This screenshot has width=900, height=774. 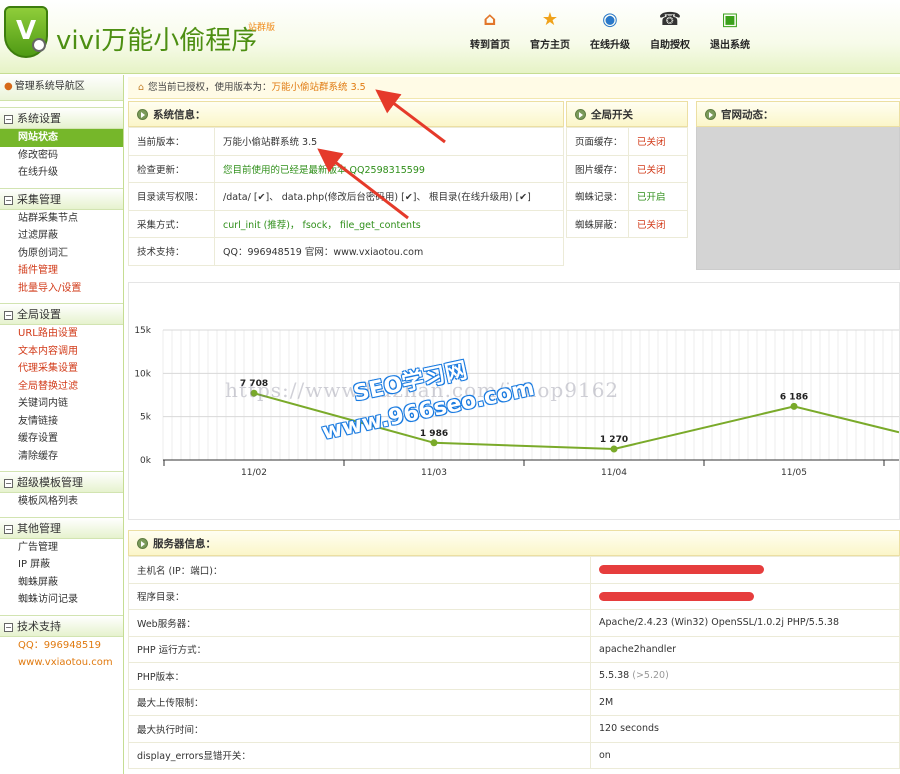 I want to click on sidebar-item: 缓存设置, so click(x=61, y=439).